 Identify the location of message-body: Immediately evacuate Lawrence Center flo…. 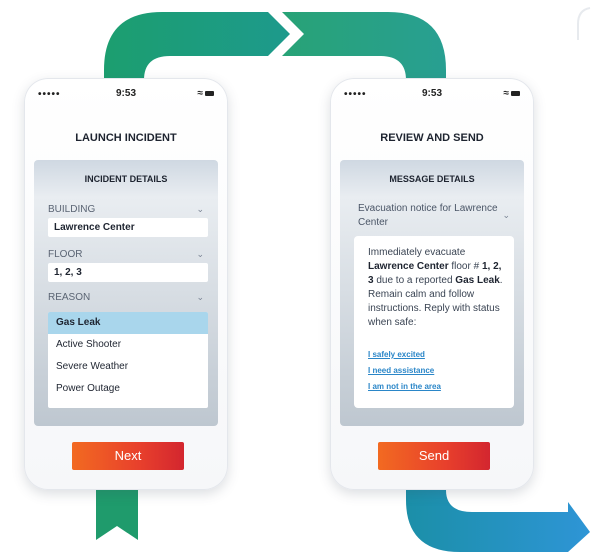
(435, 287).